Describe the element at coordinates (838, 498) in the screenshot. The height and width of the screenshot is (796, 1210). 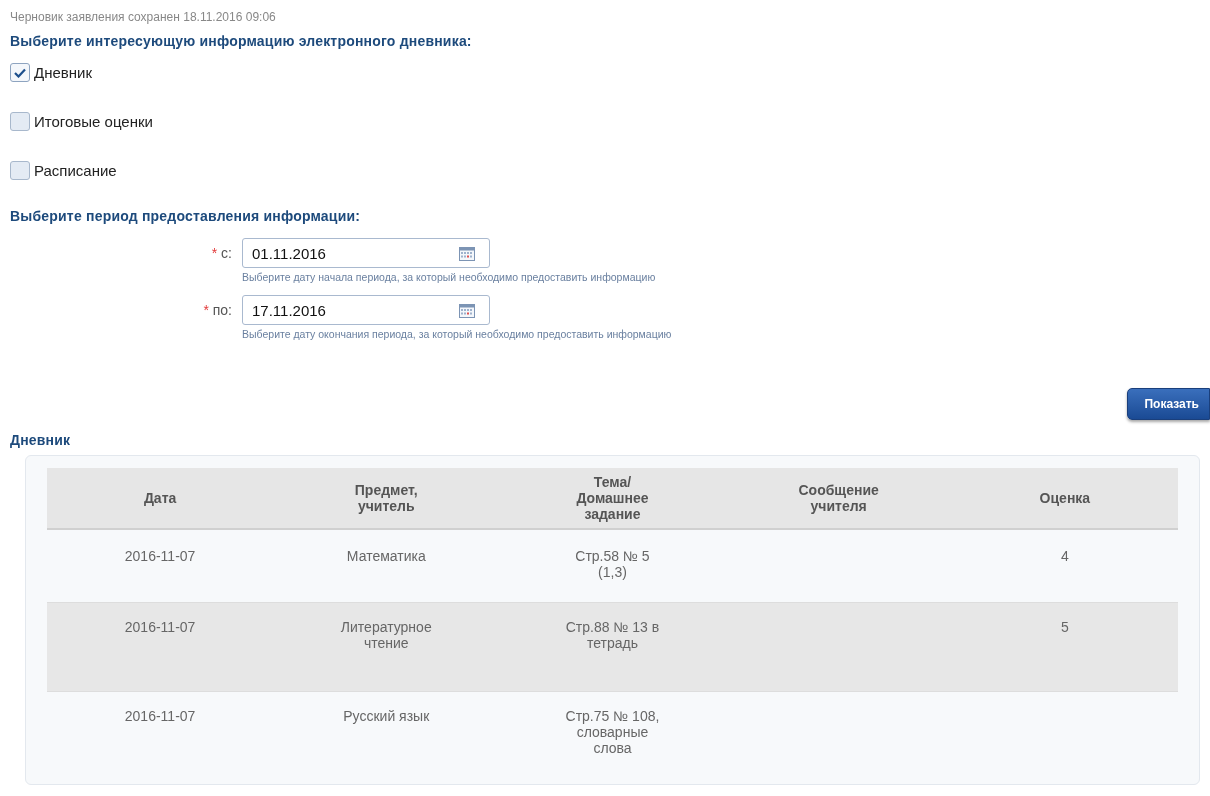
I see `column-header: Сообщение учителя` at that location.